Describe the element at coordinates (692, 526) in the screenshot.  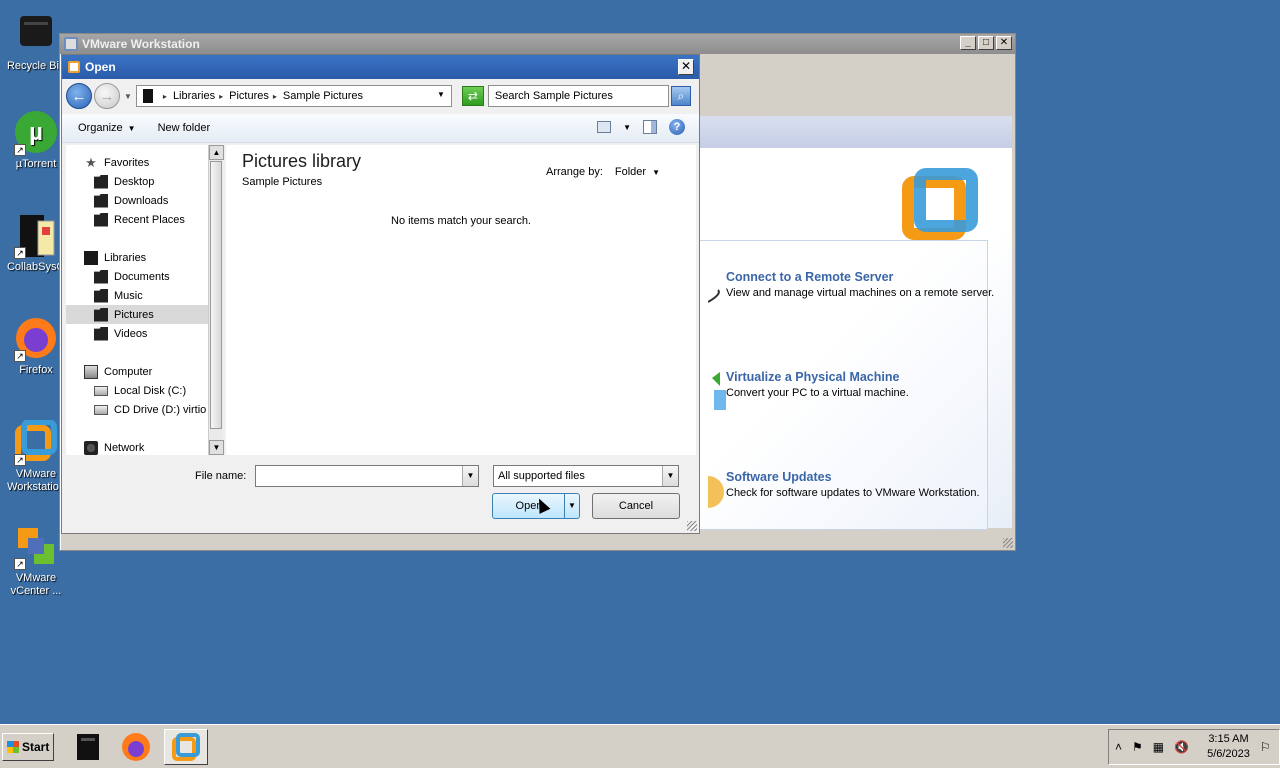
I see `dialog-resize-grip` at that location.